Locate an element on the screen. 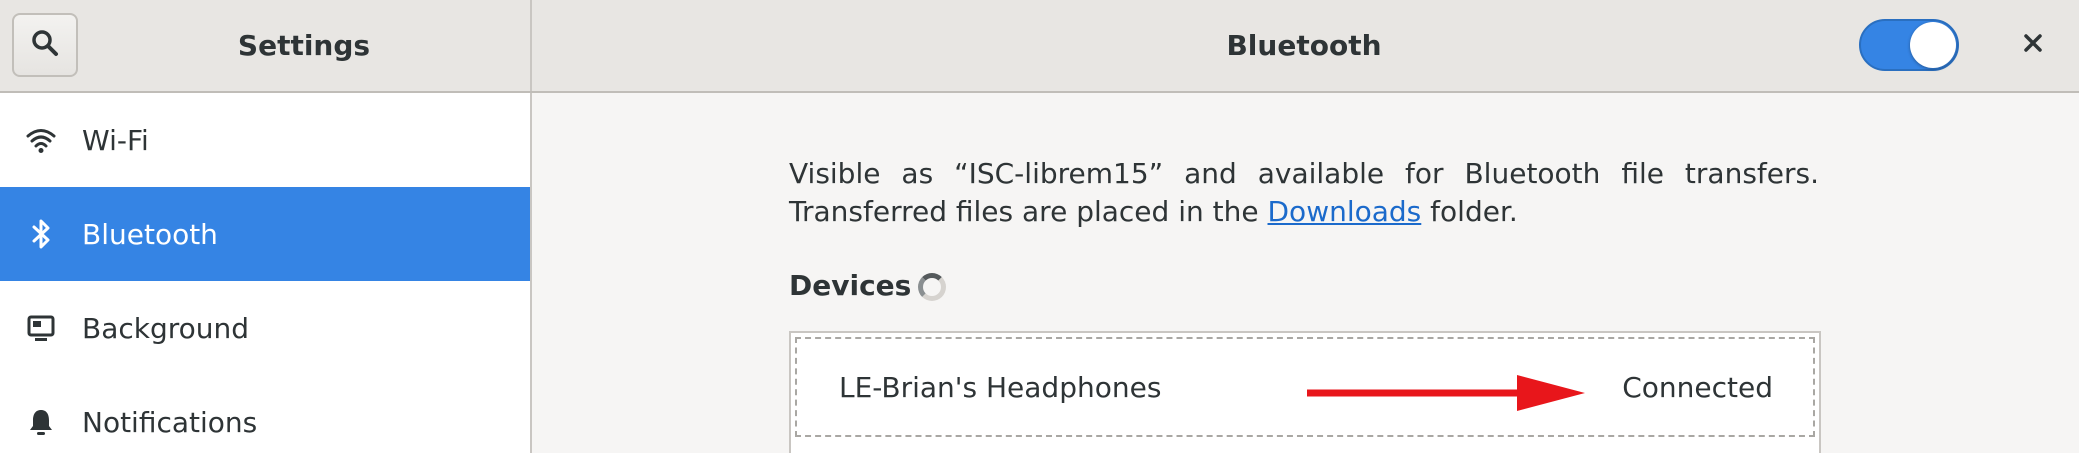 The height and width of the screenshot is (453, 2079). device-list: LE-Brian's Headphones Connected is located at coordinates (1305, 392).